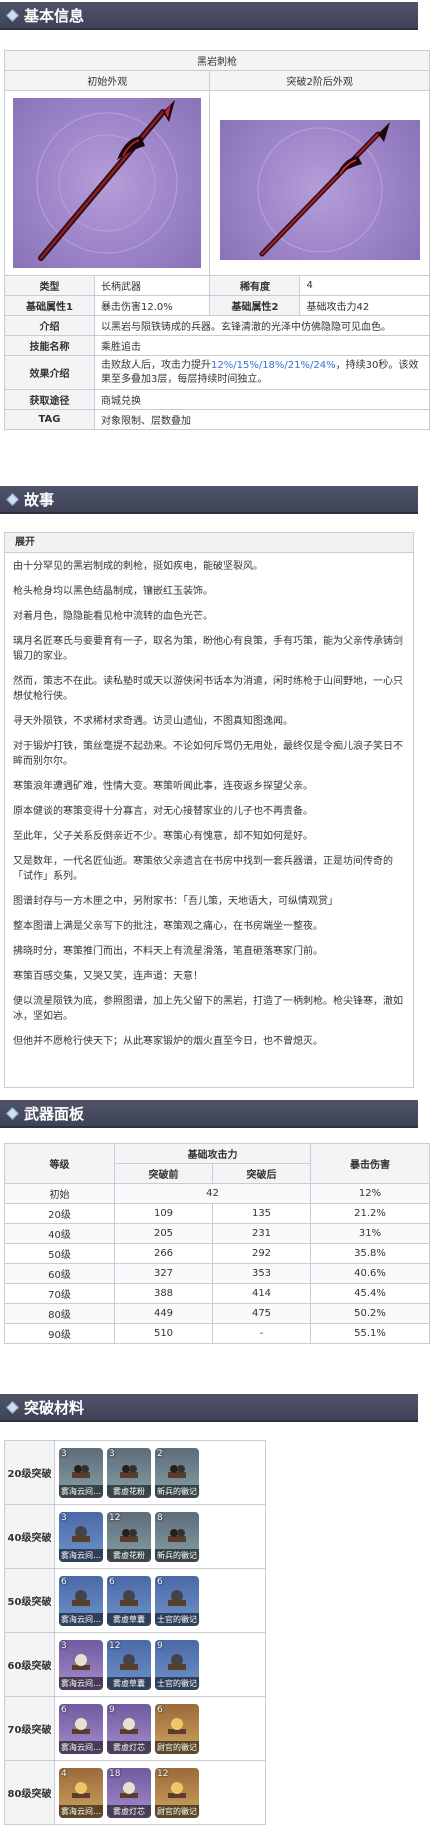 The image size is (430, 1828). What do you see at coordinates (39, 499) in the screenshot?
I see `section-title: 故事` at bounding box center [39, 499].